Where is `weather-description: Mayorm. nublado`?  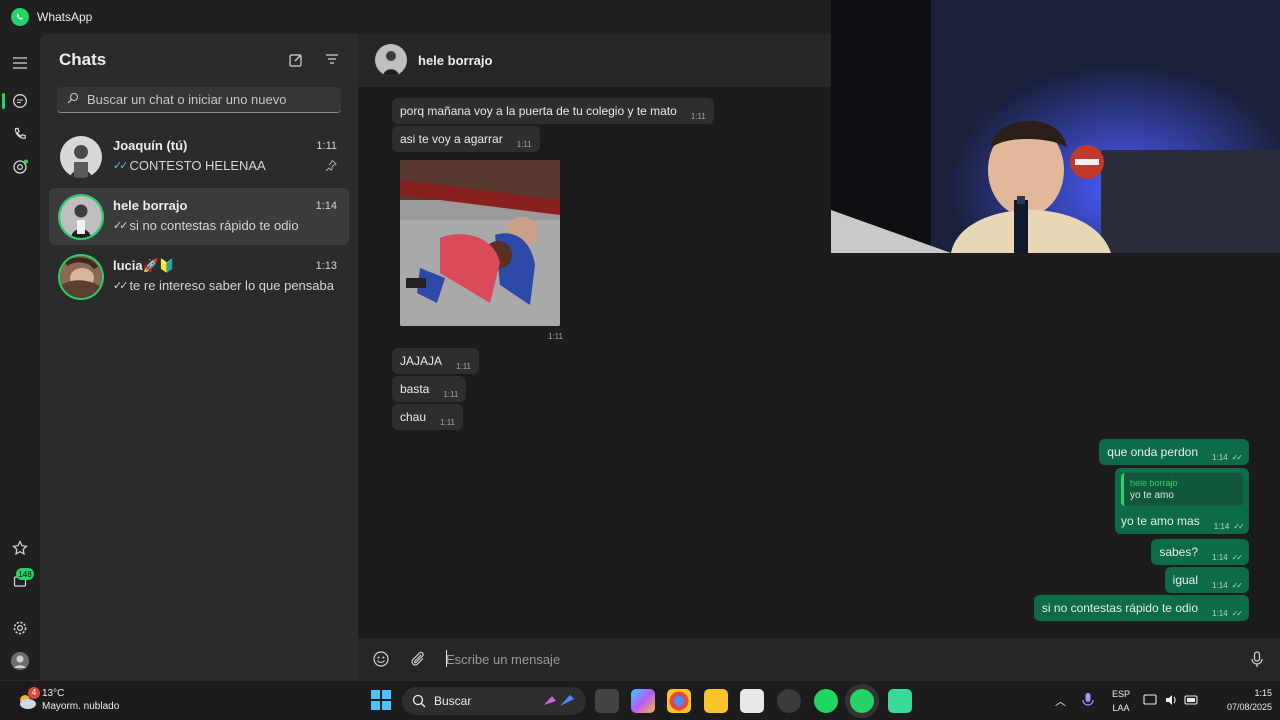
weather-description: Mayorm. nublado is located at coordinates (81, 706).